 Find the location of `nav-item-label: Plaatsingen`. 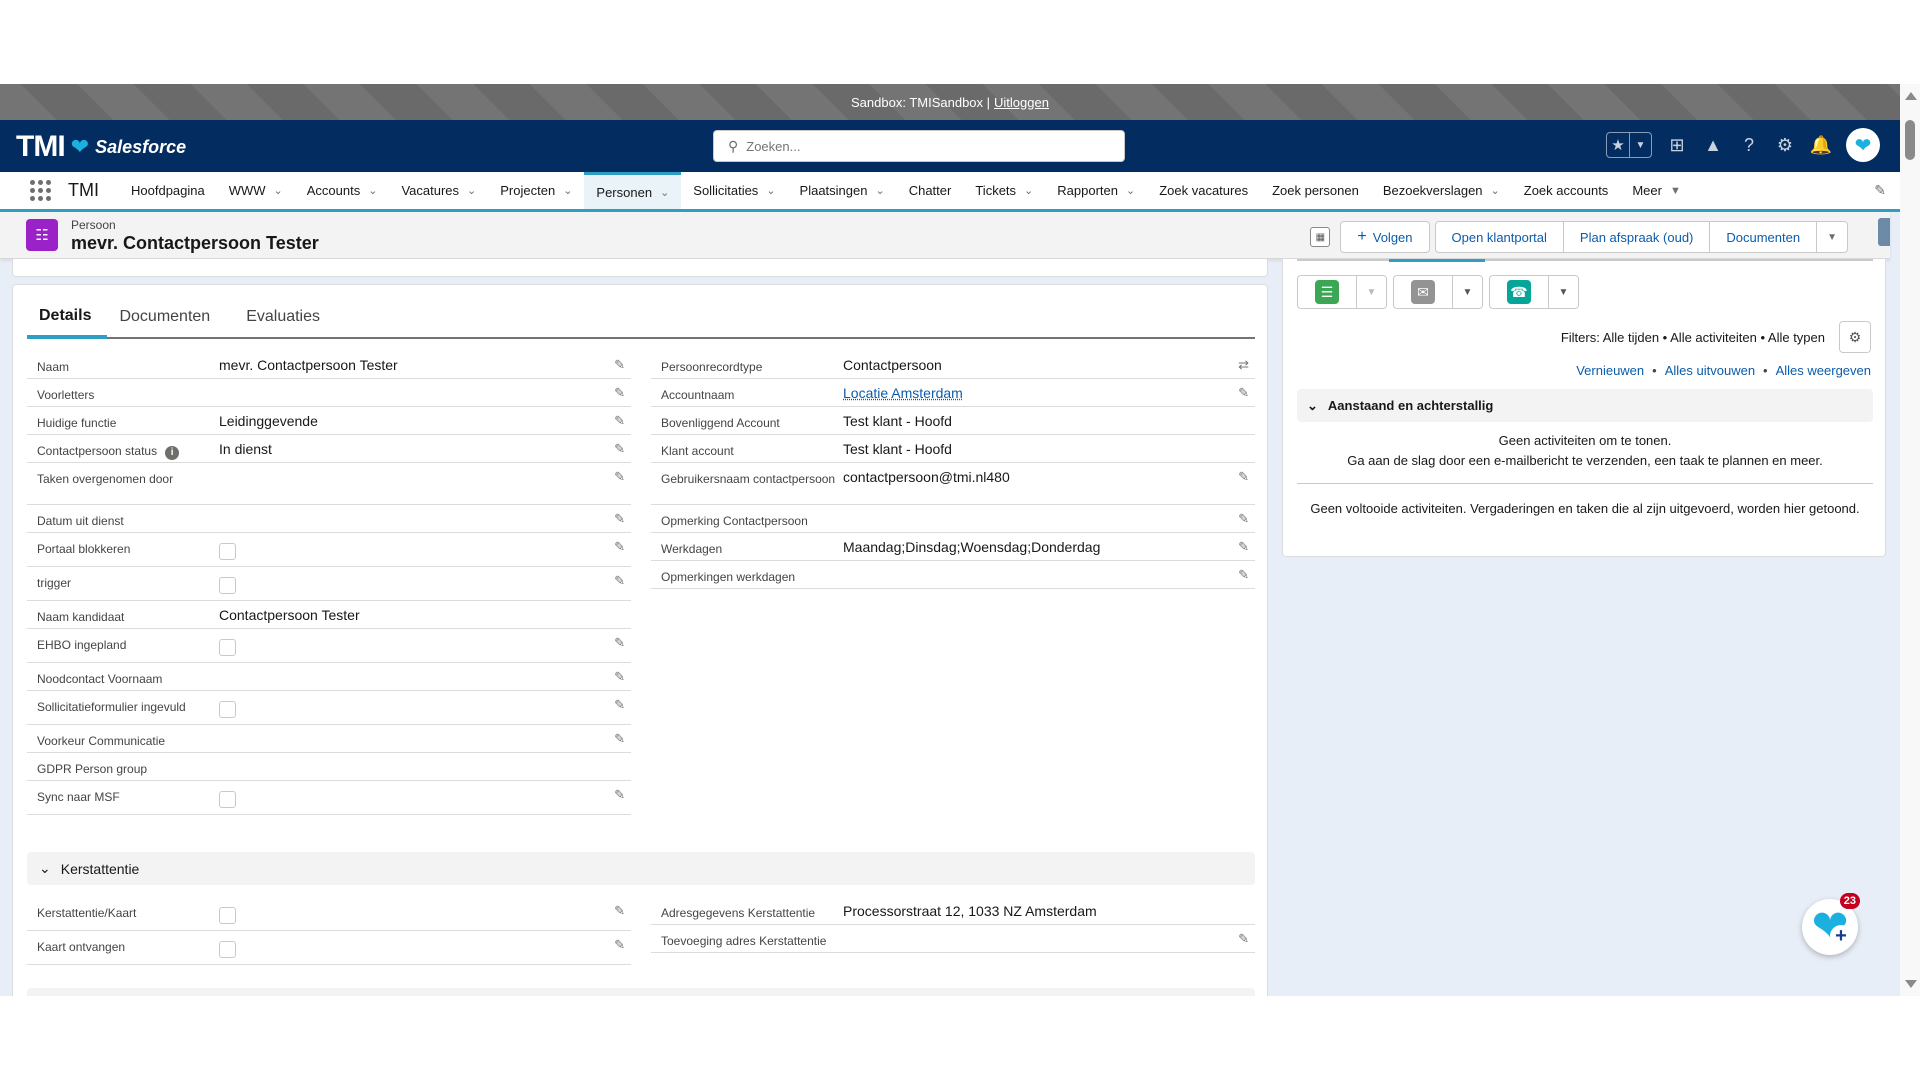

nav-item-label: Plaatsingen is located at coordinates (833, 190).